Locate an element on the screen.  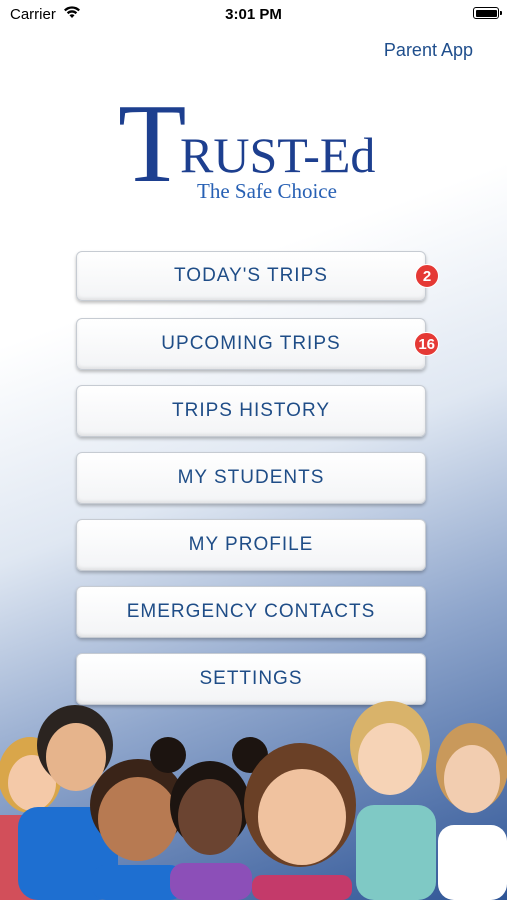
emergency-contacts-button: EMERGENCY CONTACTS is located at coordinates (251, 612).